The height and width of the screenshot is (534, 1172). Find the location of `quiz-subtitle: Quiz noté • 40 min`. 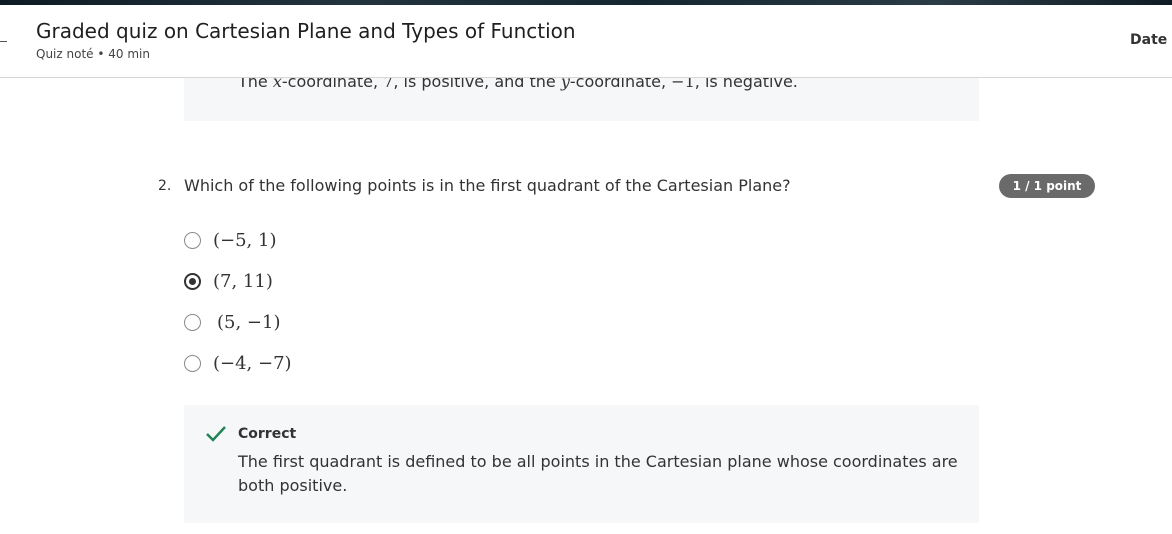

quiz-subtitle: Quiz noté • 40 min is located at coordinates (93, 54).